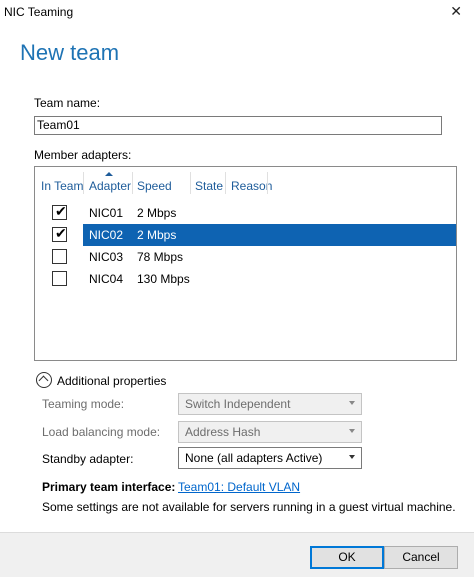 This screenshot has height=577, width=474. Describe the element at coordinates (88, 459) in the screenshot. I see `standby-adapter-label: Standby adapter:` at that location.